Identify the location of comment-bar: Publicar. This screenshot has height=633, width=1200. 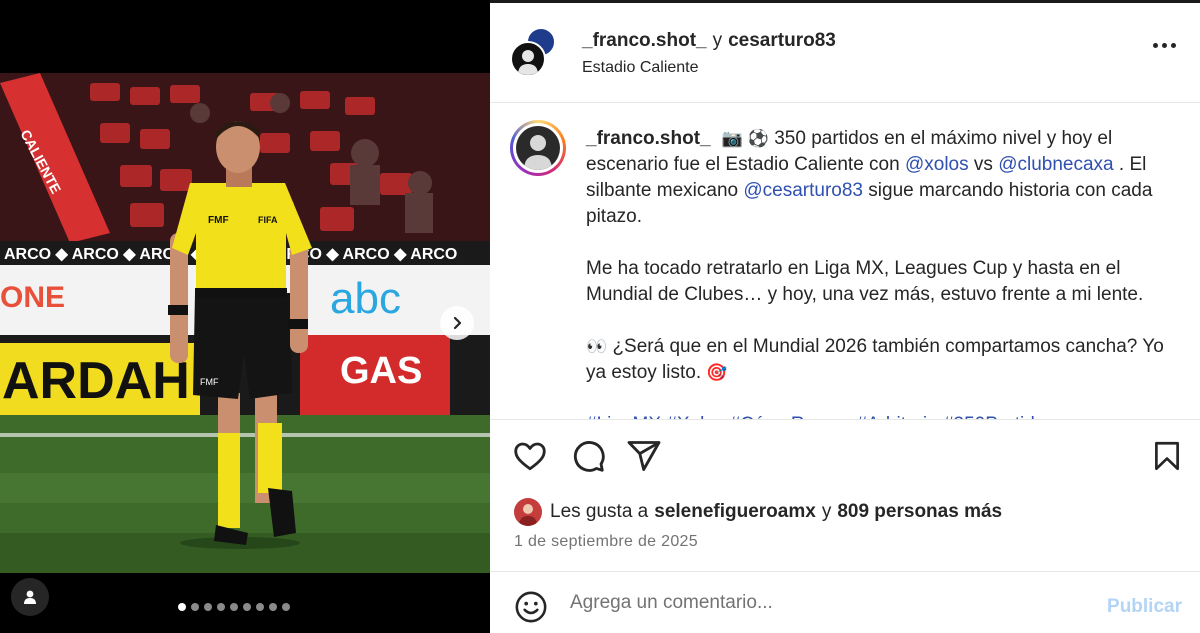
(845, 602).